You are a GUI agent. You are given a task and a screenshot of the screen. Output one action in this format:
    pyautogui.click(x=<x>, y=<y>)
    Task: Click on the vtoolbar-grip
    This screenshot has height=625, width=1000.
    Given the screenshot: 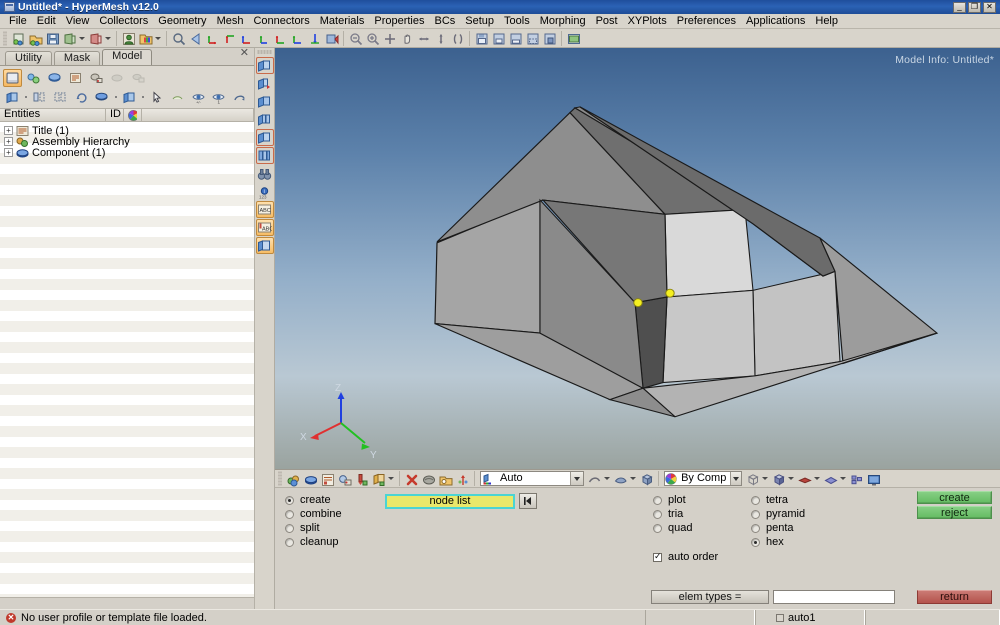 What is the action you would take?
    pyautogui.click(x=264, y=52)
    